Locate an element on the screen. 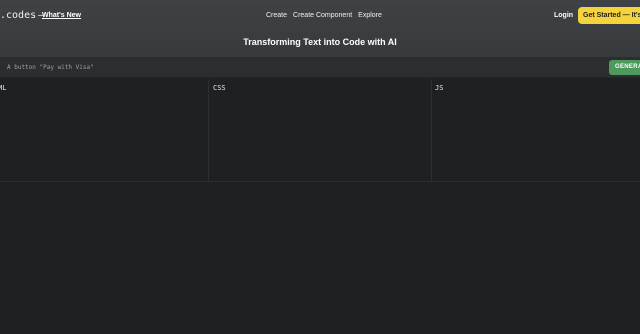  css-editor-pane: CSS is located at coordinates (319, 130).